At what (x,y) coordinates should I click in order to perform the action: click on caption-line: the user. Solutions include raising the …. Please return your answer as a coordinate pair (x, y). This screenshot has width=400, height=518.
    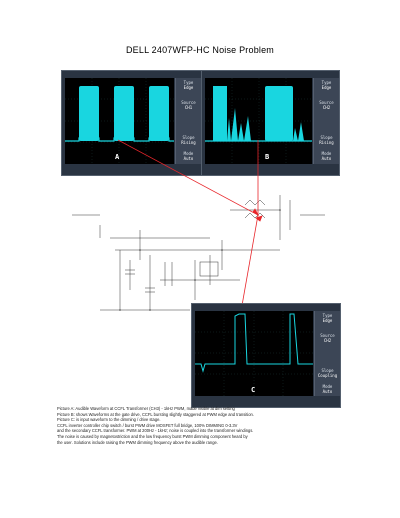
    Looking at the image, I should click on (137, 442).